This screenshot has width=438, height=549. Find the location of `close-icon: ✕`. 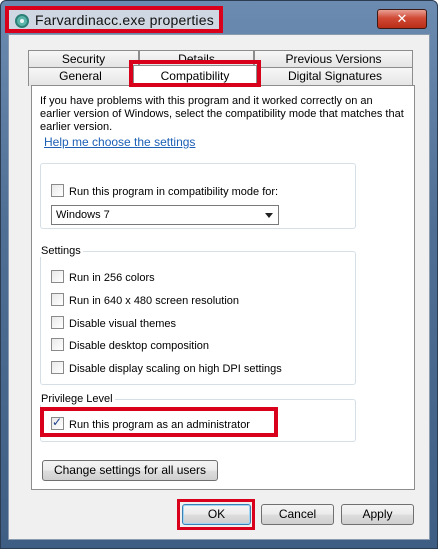

close-icon: ✕ is located at coordinates (402, 18).